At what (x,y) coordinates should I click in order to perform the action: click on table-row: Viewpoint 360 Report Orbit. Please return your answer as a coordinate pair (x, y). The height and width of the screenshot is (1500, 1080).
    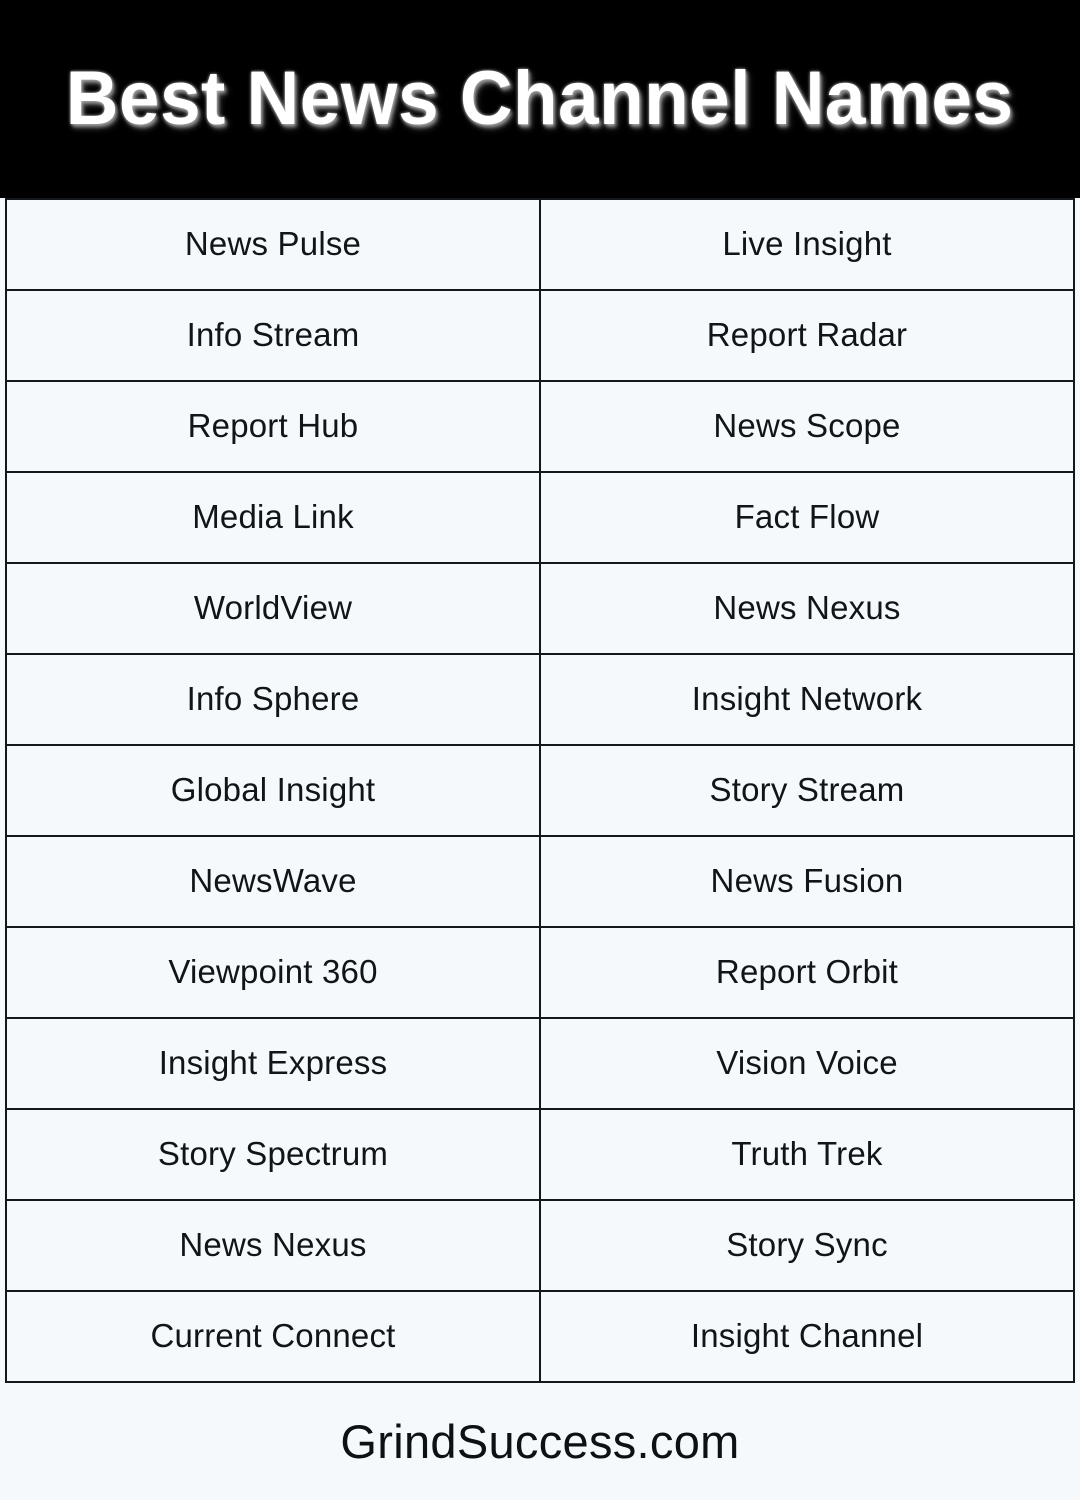
    Looking at the image, I should click on (540, 972).